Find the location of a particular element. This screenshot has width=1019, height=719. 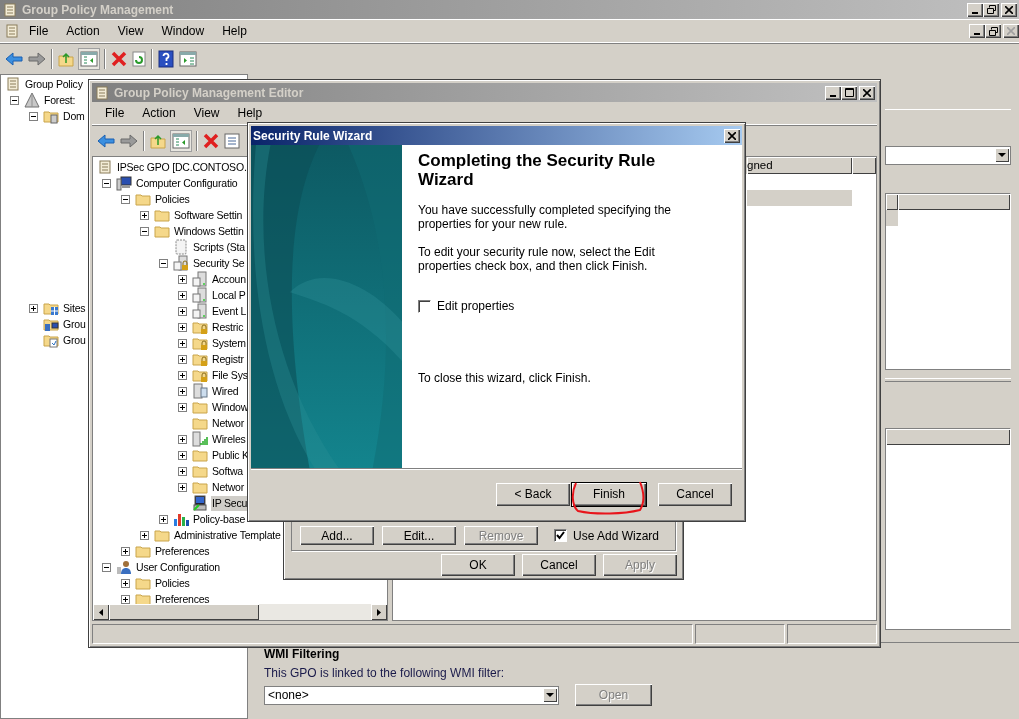

tree-item: Local P is located at coordinates (229, 295).